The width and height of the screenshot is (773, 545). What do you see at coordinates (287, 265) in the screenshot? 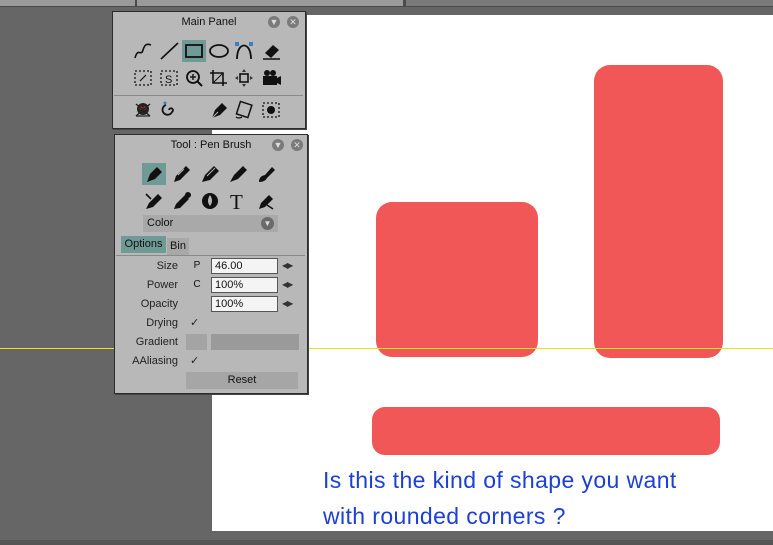
I see `size-stepper: ◀▶` at bounding box center [287, 265].